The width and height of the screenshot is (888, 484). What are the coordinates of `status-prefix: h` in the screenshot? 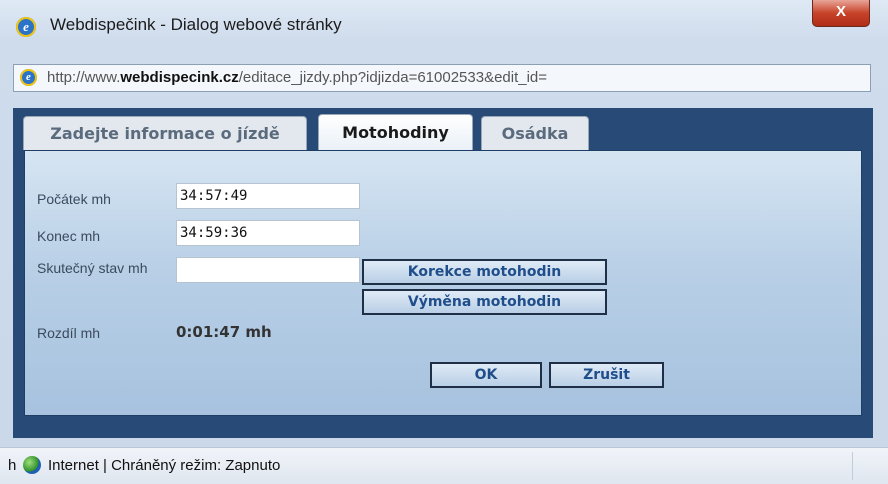 It's located at (12, 465).